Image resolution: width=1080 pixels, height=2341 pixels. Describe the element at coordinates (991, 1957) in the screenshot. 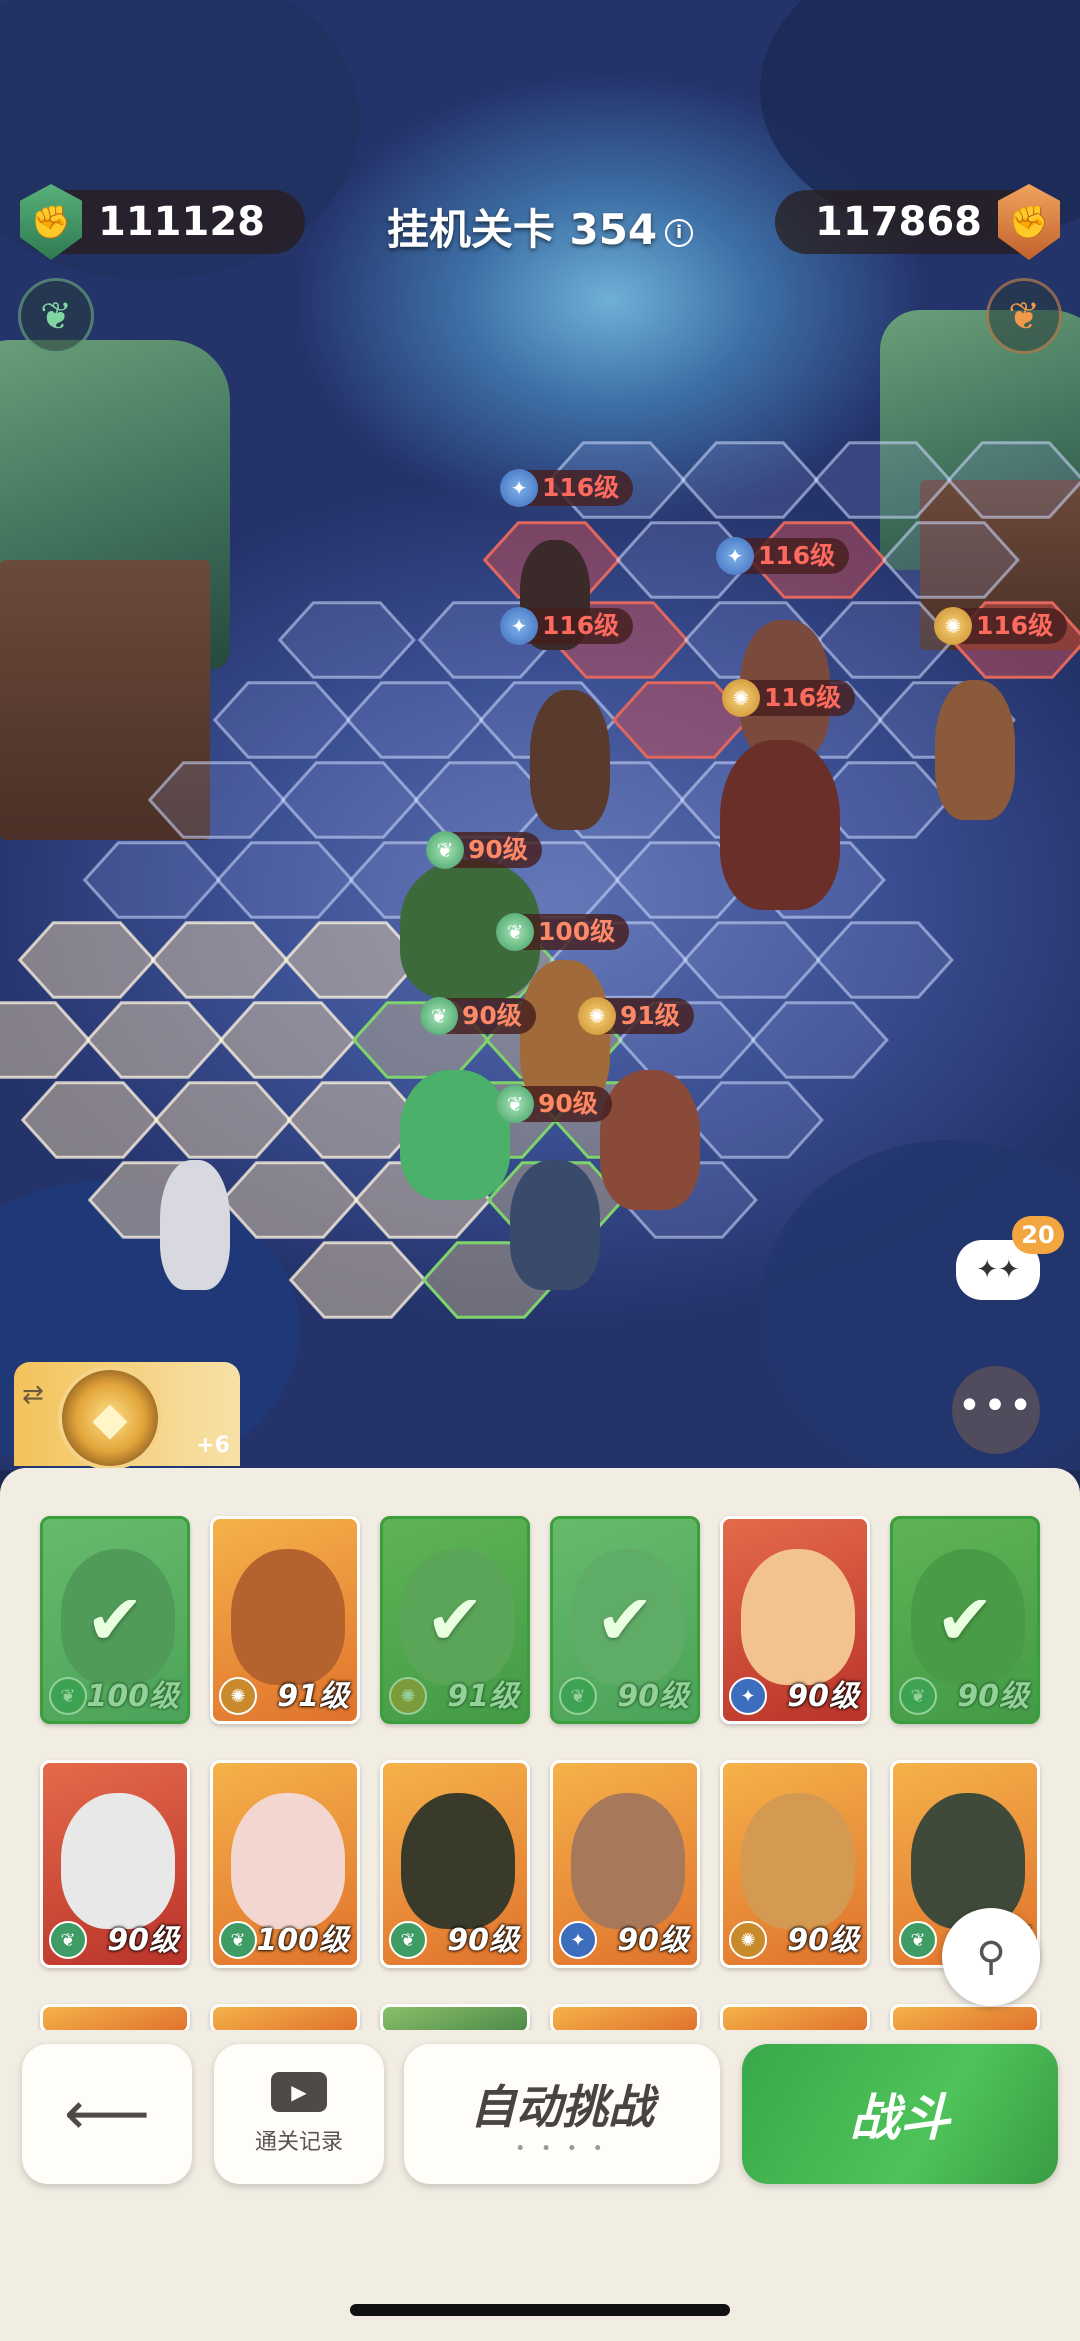

I see `filter-icon: ⚲` at that location.